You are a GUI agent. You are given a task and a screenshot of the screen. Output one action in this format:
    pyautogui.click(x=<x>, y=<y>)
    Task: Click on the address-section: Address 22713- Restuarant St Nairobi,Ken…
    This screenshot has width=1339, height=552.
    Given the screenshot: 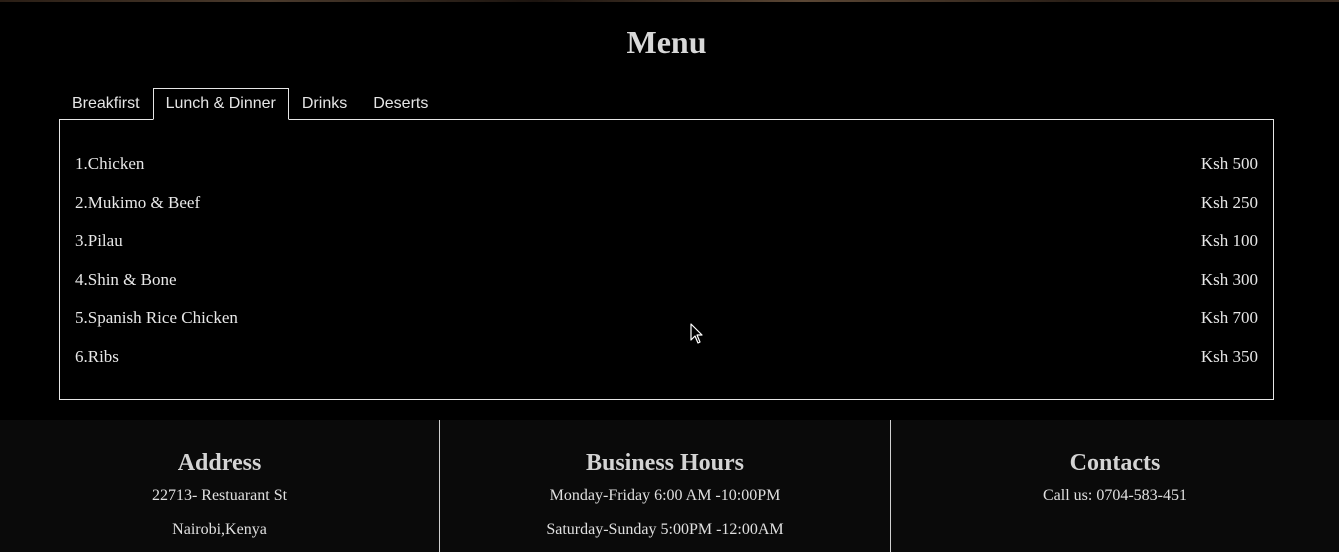 What is the action you would take?
    pyautogui.click(x=220, y=486)
    